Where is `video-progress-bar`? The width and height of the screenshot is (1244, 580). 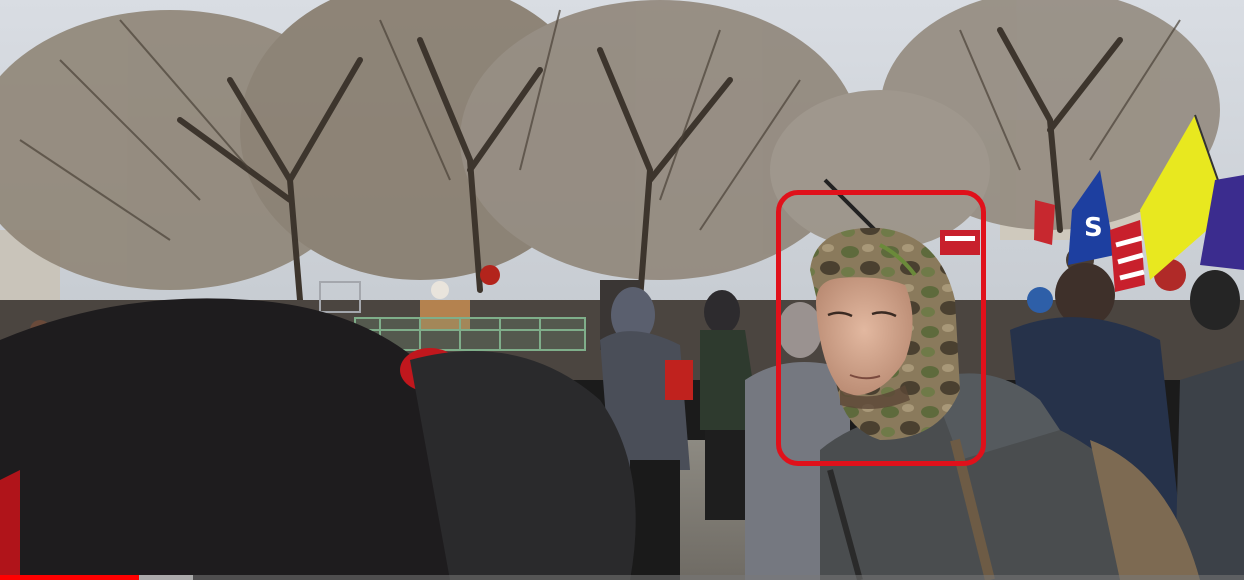
video-progress-bar is located at coordinates (622, 577).